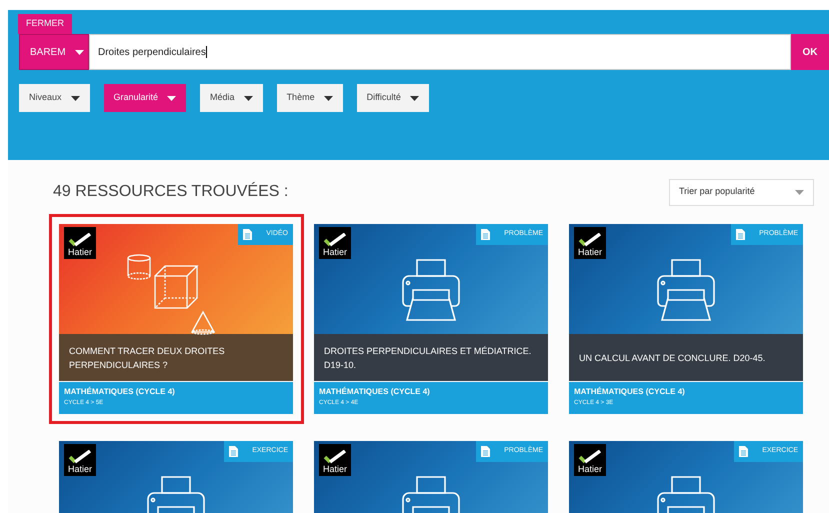  I want to click on results-heading: 49 RESSOURCES TROUVÉES :, so click(170, 191).